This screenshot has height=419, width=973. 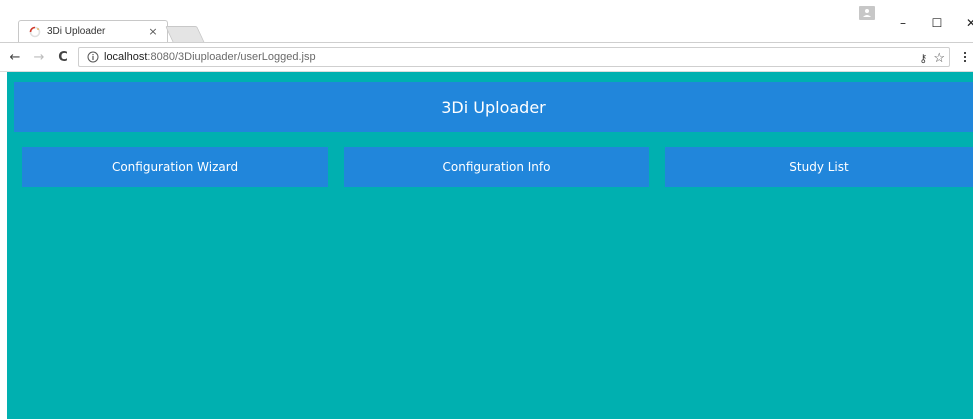 What do you see at coordinates (932, 58) in the screenshot?
I see `omnibox-actions: ⚷ ☆` at bounding box center [932, 58].